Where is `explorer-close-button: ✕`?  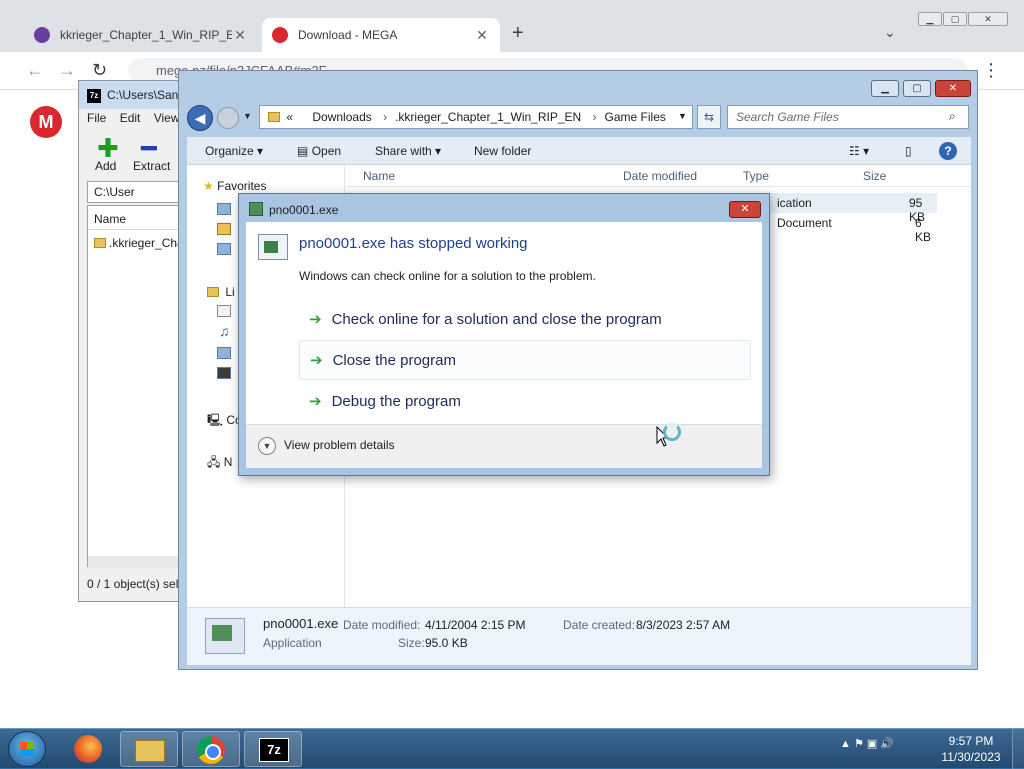 explorer-close-button: ✕ is located at coordinates (953, 88).